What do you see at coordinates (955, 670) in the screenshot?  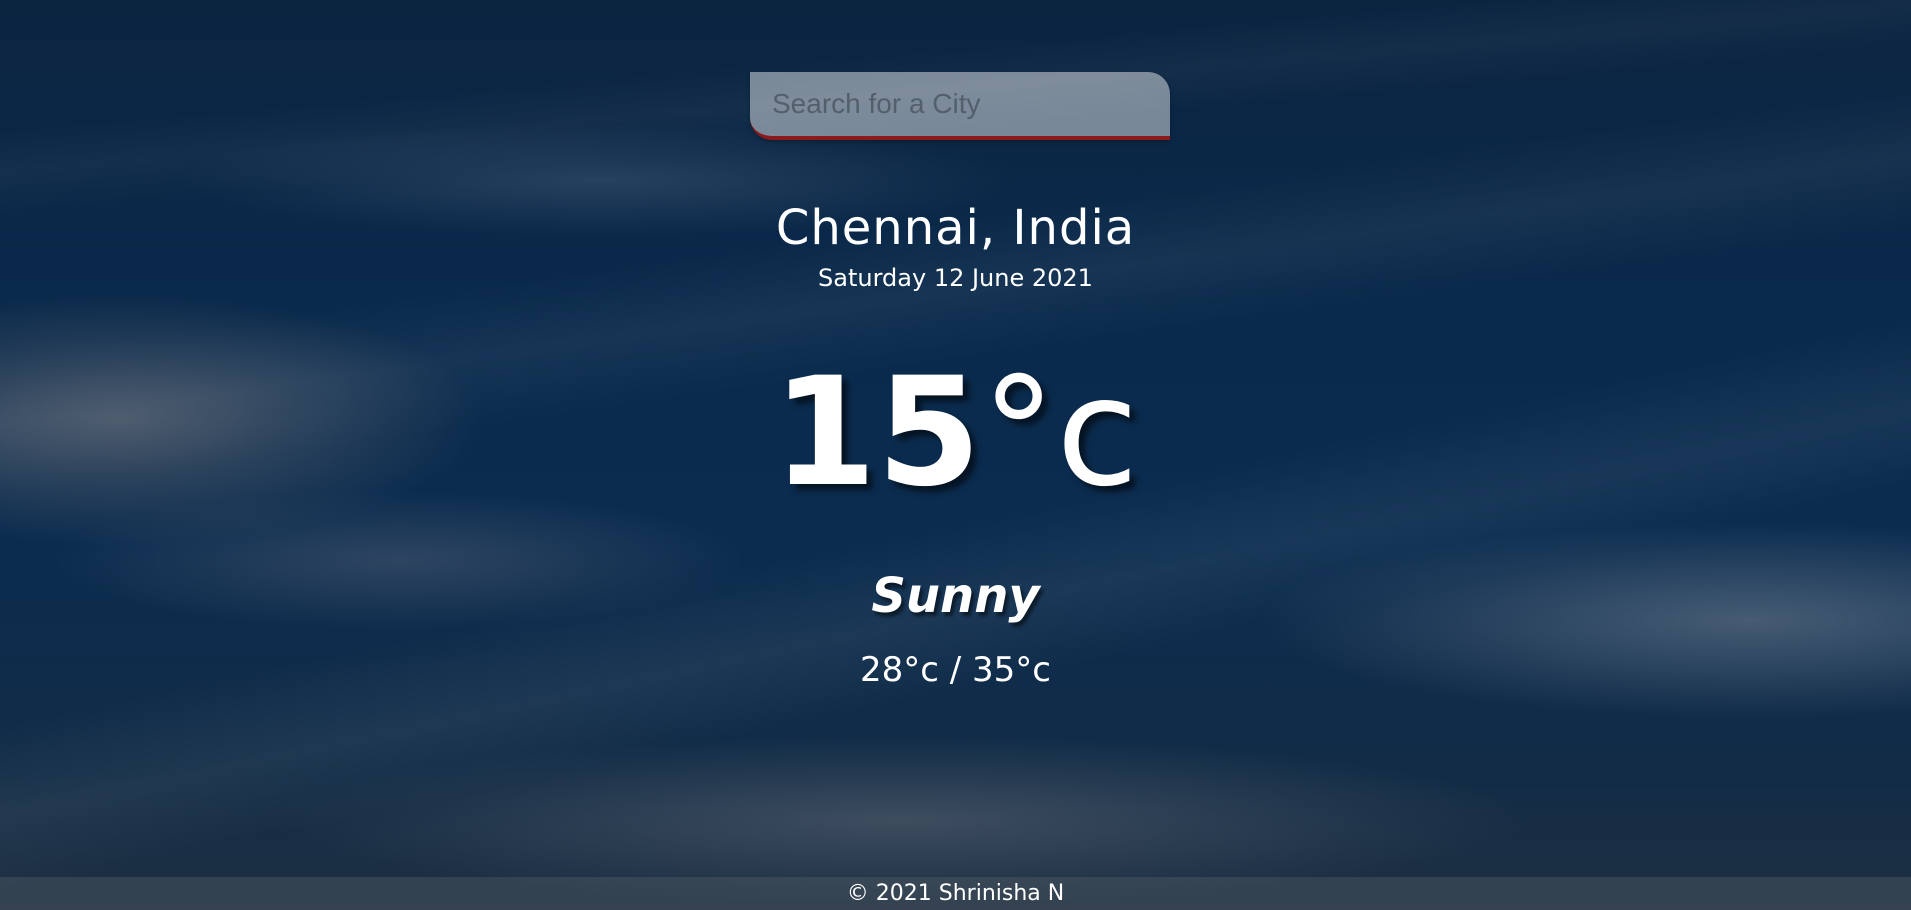 I see `hi-low-range: 28°c / 35°c` at bounding box center [955, 670].